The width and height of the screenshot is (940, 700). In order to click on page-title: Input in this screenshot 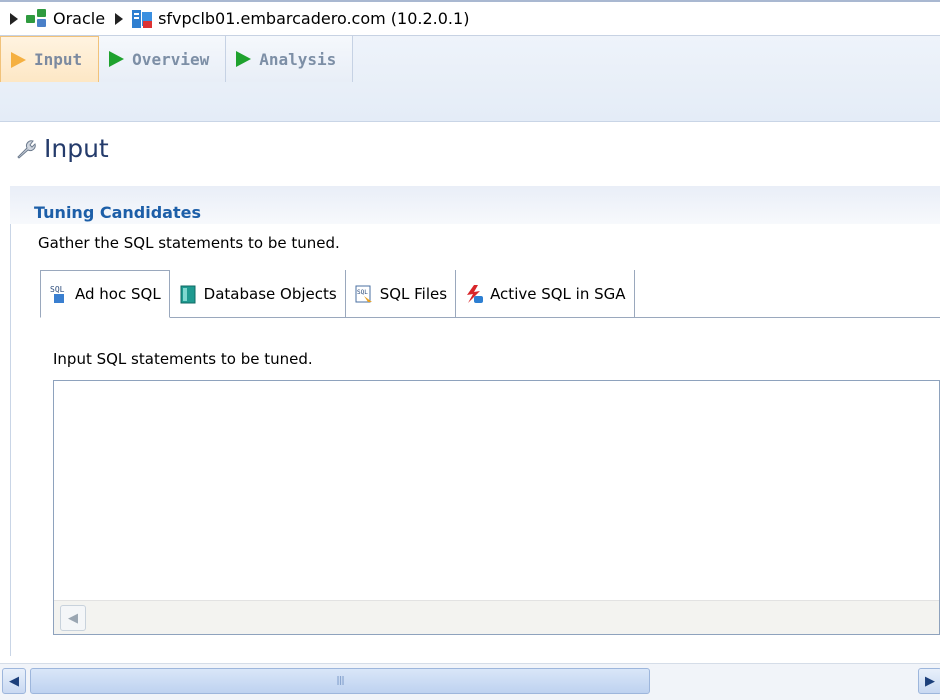, I will do `click(61, 148)`.